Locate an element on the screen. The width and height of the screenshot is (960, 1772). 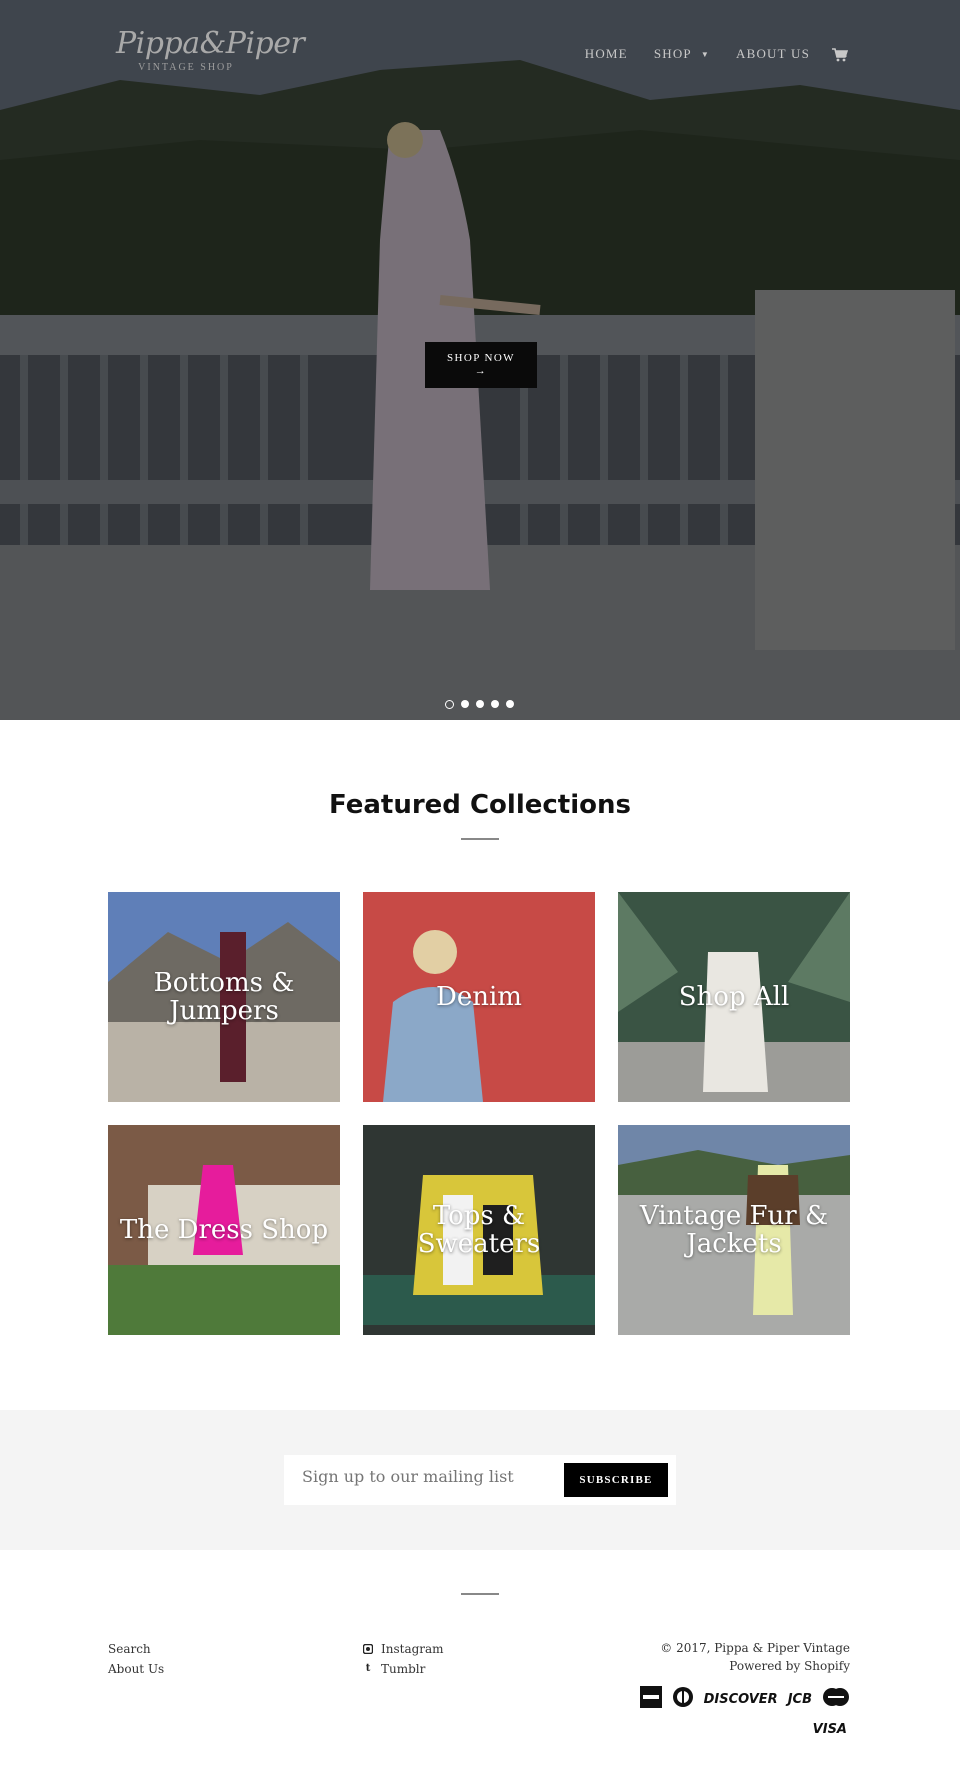
collection-label: Tops & Sweaters is located at coordinates (479, 1230).